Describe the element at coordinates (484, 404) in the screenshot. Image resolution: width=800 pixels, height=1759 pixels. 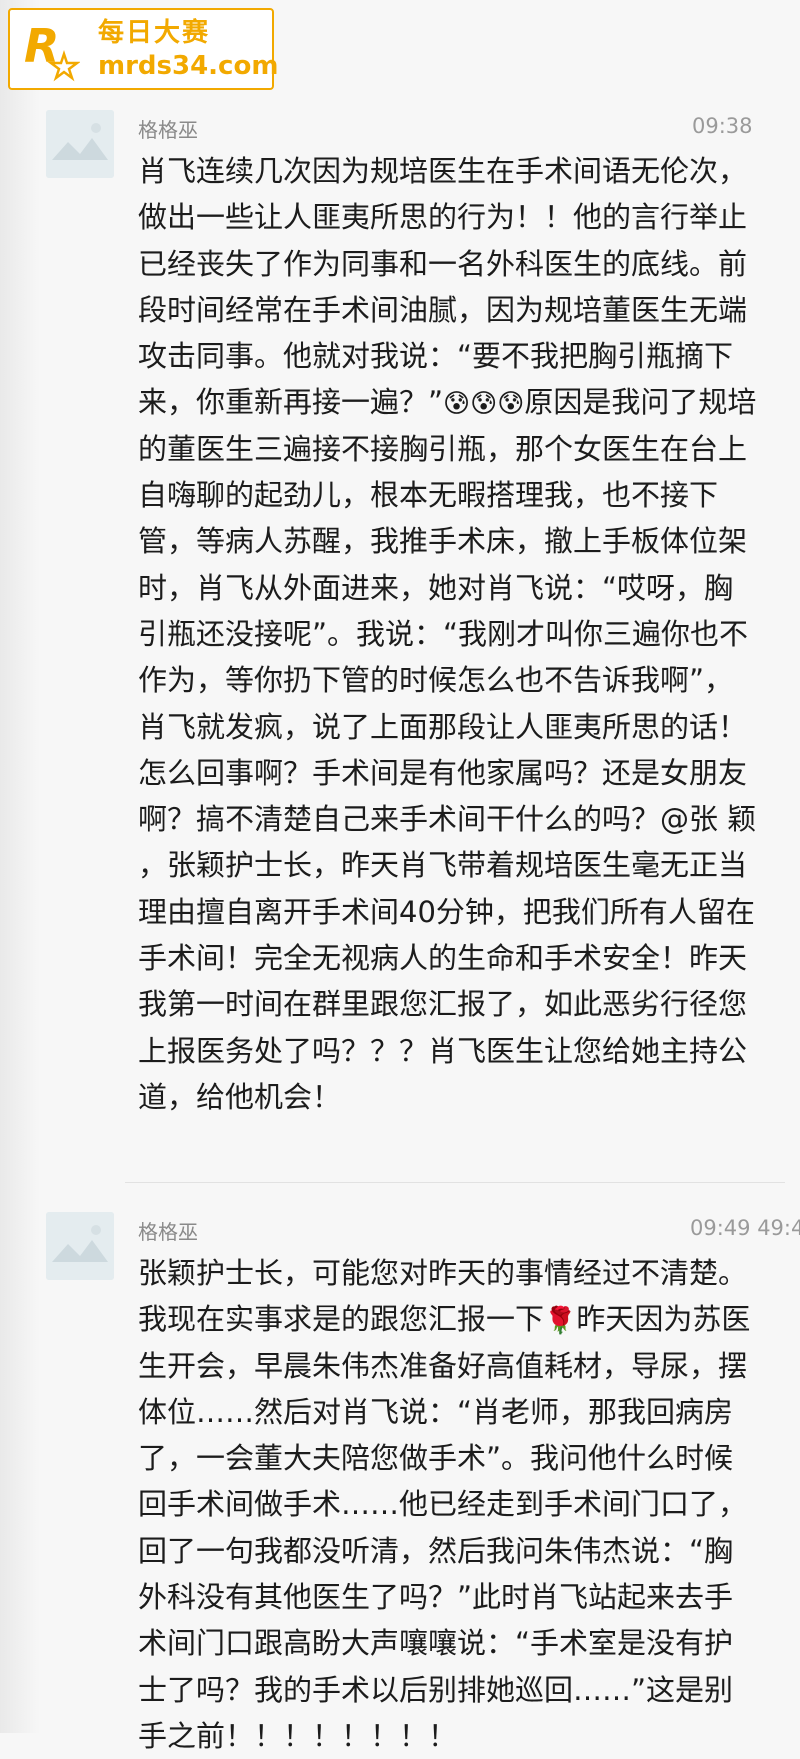
I see `anxious-face-emoji-icon: 😰😰😰` at that location.